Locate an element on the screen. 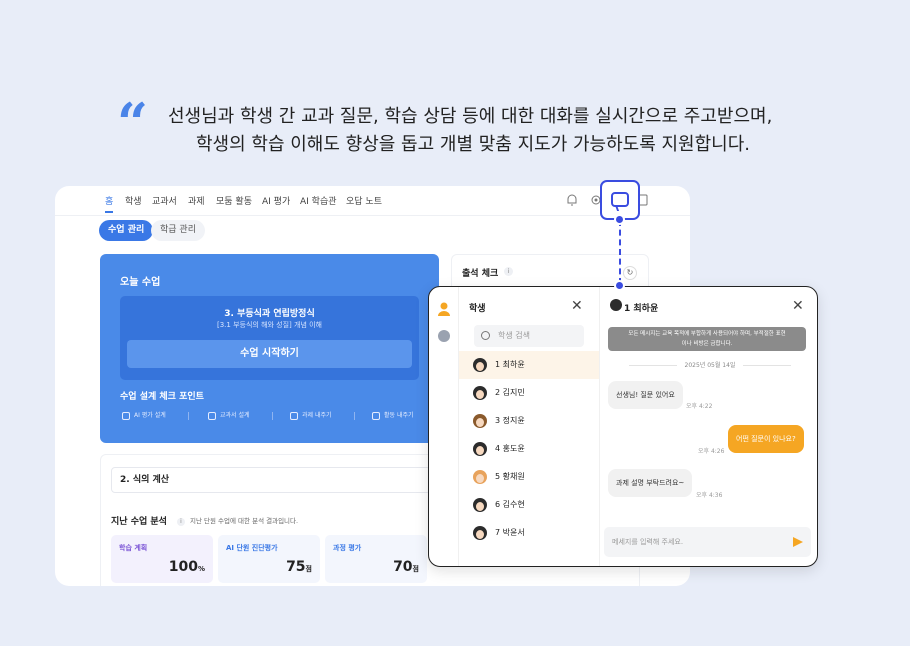  lesson-name: 3. 부등식과 연립방정식 is located at coordinates (269, 314).